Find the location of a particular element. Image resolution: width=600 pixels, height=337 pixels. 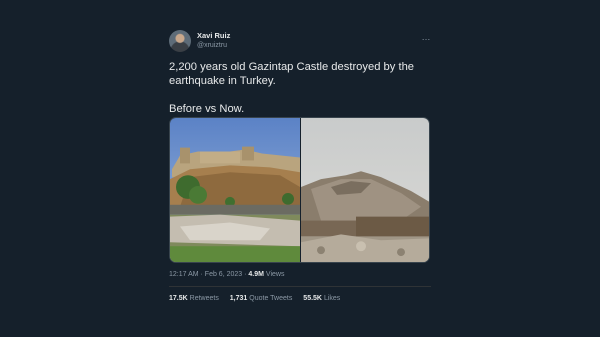

quote-tweets-stat: 1,731 Quote Tweets is located at coordinates (261, 298).